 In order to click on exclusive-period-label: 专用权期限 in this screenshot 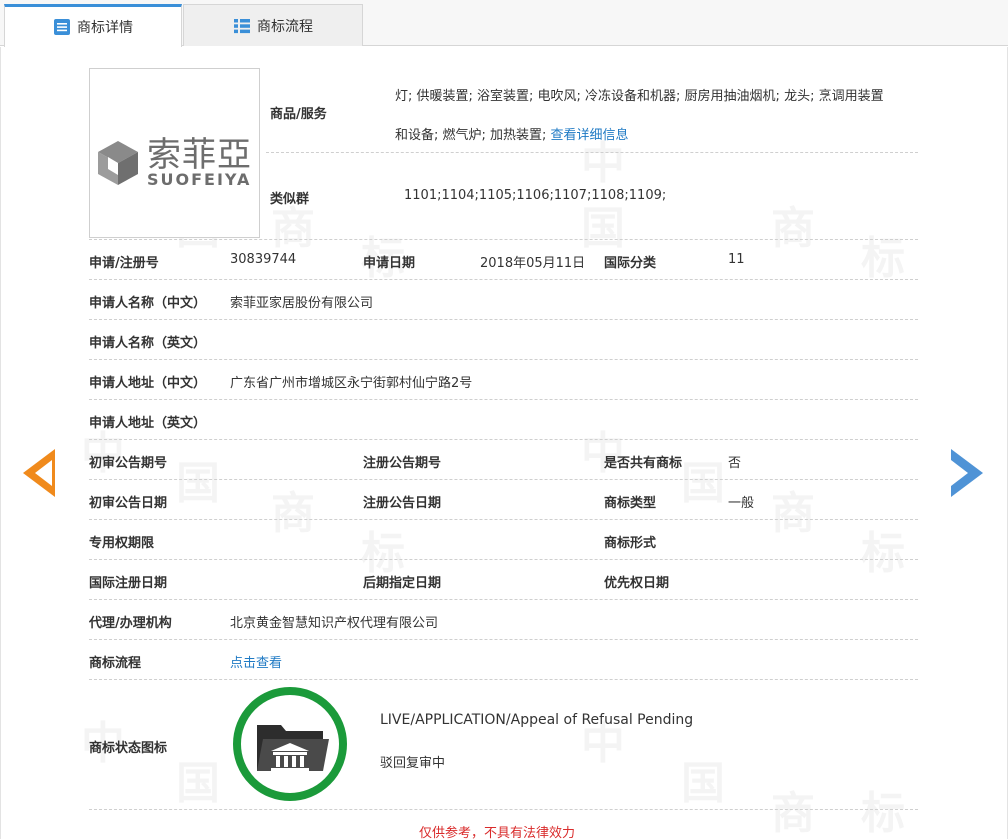, I will do `click(122, 543)`.